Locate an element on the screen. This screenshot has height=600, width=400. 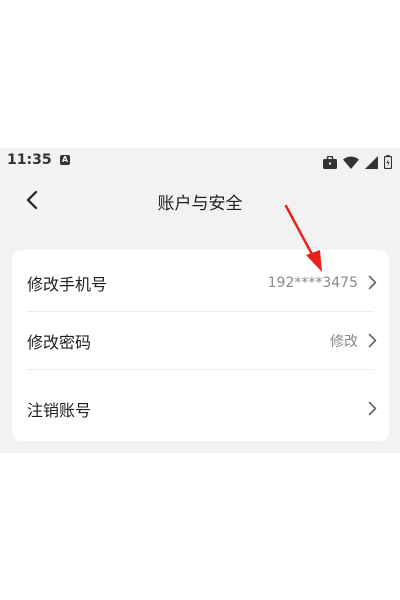
page-title: 账户与安全 is located at coordinates (200, 204).